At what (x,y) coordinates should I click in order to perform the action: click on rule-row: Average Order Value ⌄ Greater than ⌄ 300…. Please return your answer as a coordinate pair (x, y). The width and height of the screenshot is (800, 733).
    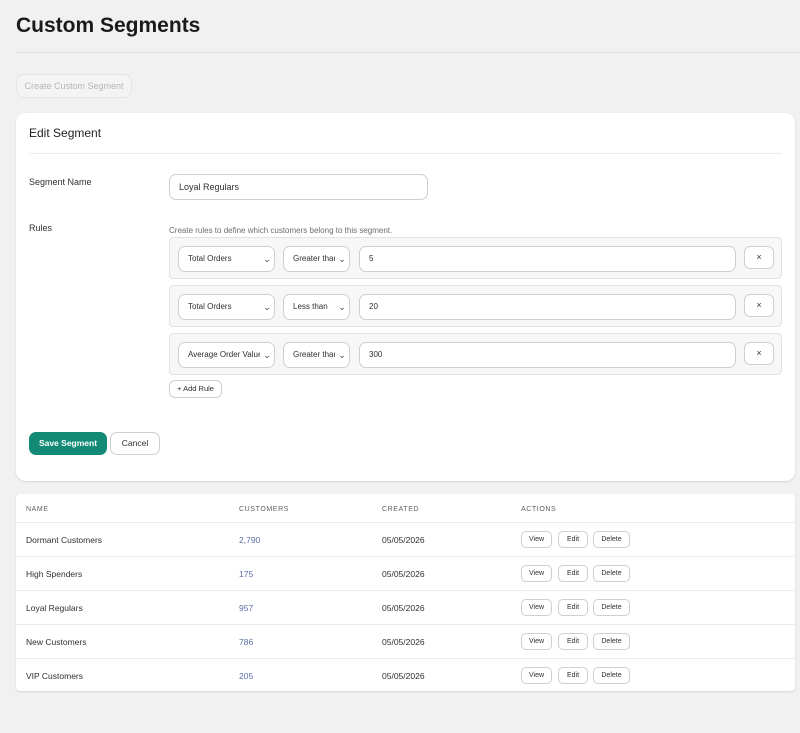
    Looking at the image, I should click on (475, 354).